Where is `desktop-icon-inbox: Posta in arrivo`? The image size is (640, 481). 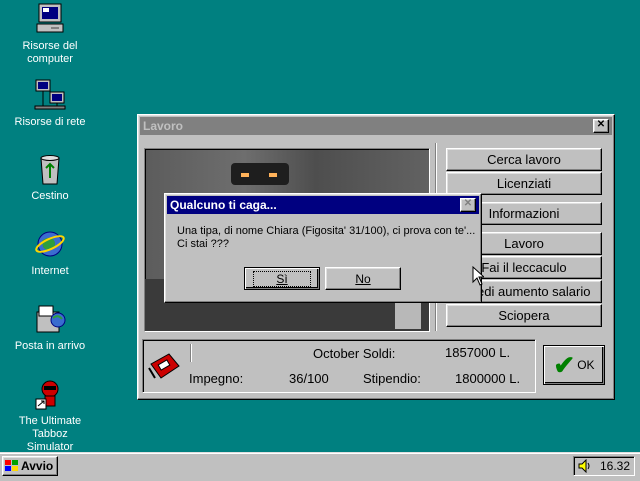
desktop-icon-inbox: Posta in arrivo is located at coordinates (50, 327).